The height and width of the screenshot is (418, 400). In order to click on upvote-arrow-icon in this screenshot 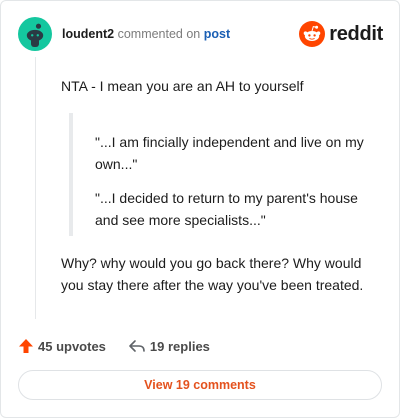, I will do `click(26, 346)`.